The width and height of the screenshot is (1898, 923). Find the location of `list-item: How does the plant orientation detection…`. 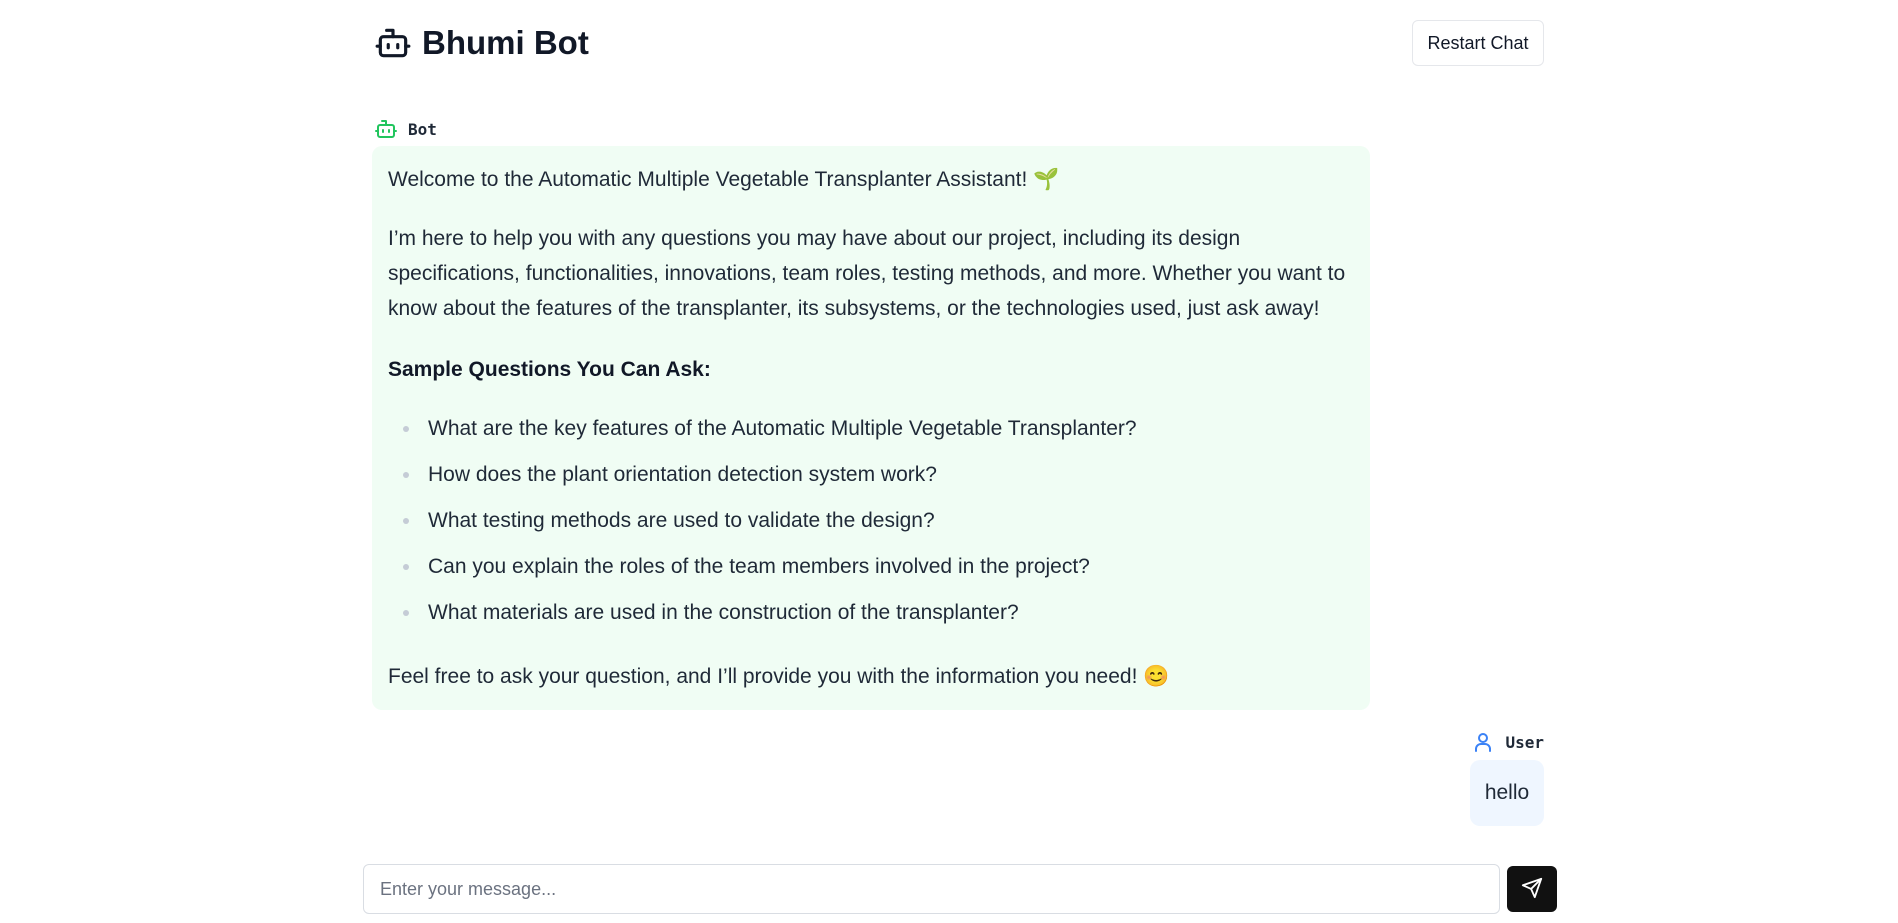

list-item: How does the plant orientation detection… is located at coordinates (762, 480).